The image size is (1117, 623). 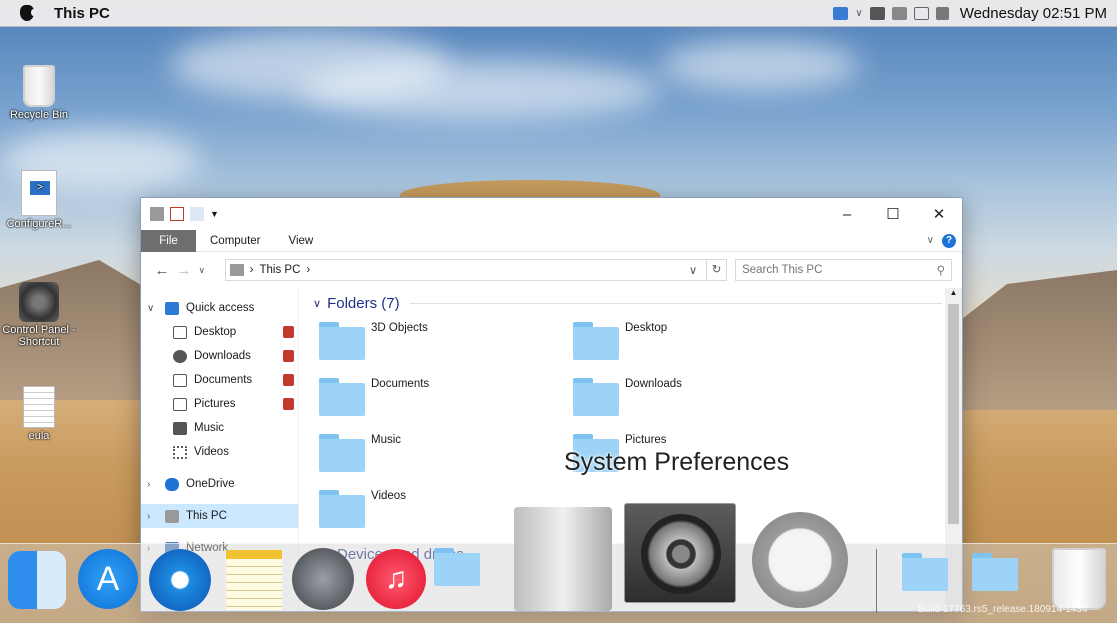 What do you see at coordinates (693, 270) in the screenshot?
I see `address-dropdown-icon: ∨` at bounding box center [693, 270].